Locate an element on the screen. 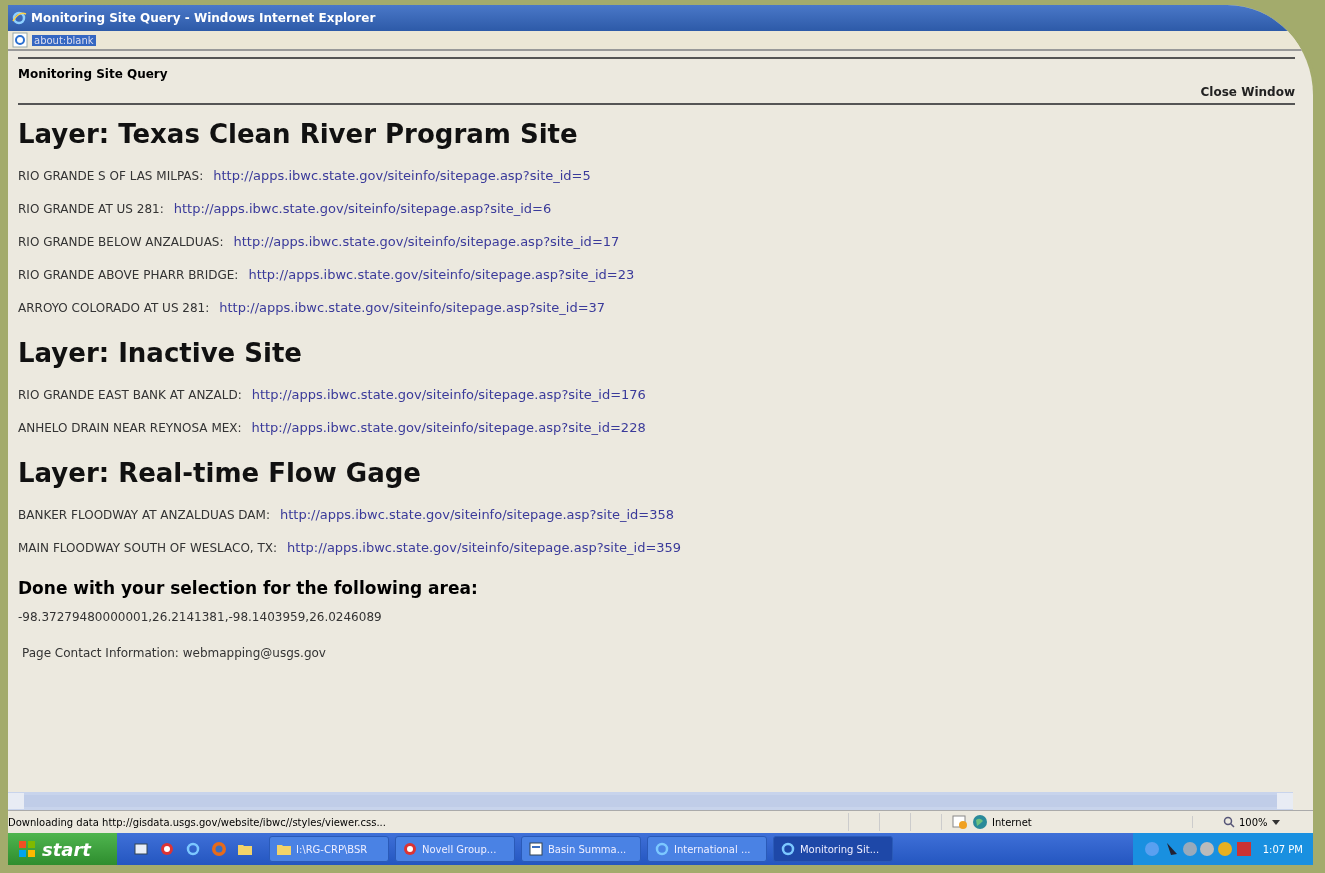 The height and width of the screenshot is (873, 1325). site-name: RIO GRANDE AT US 281: is located at coordinates (91, 208).